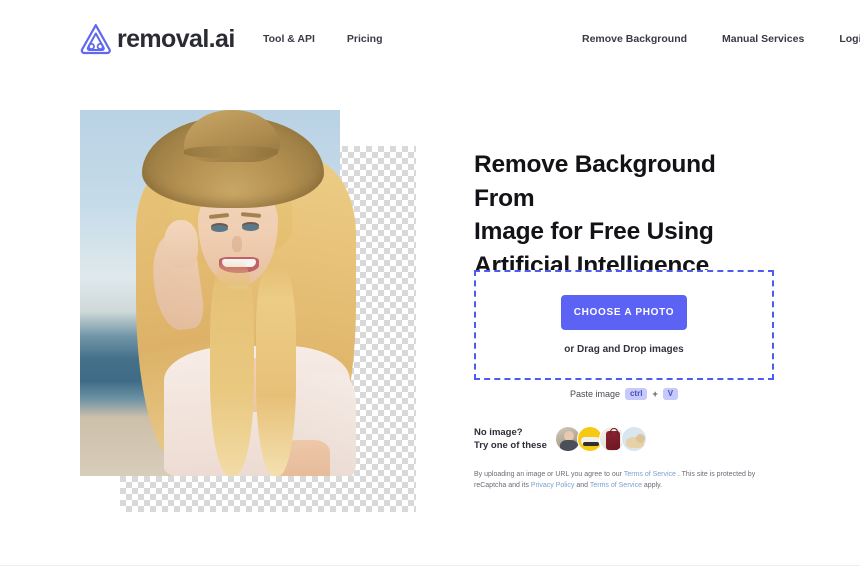 Image resolution: width=860 pixels, height=579 pixels. Describe the element at coordinates (232, 368) in the screenshot. I see `hair-strand-front-left` at that location.